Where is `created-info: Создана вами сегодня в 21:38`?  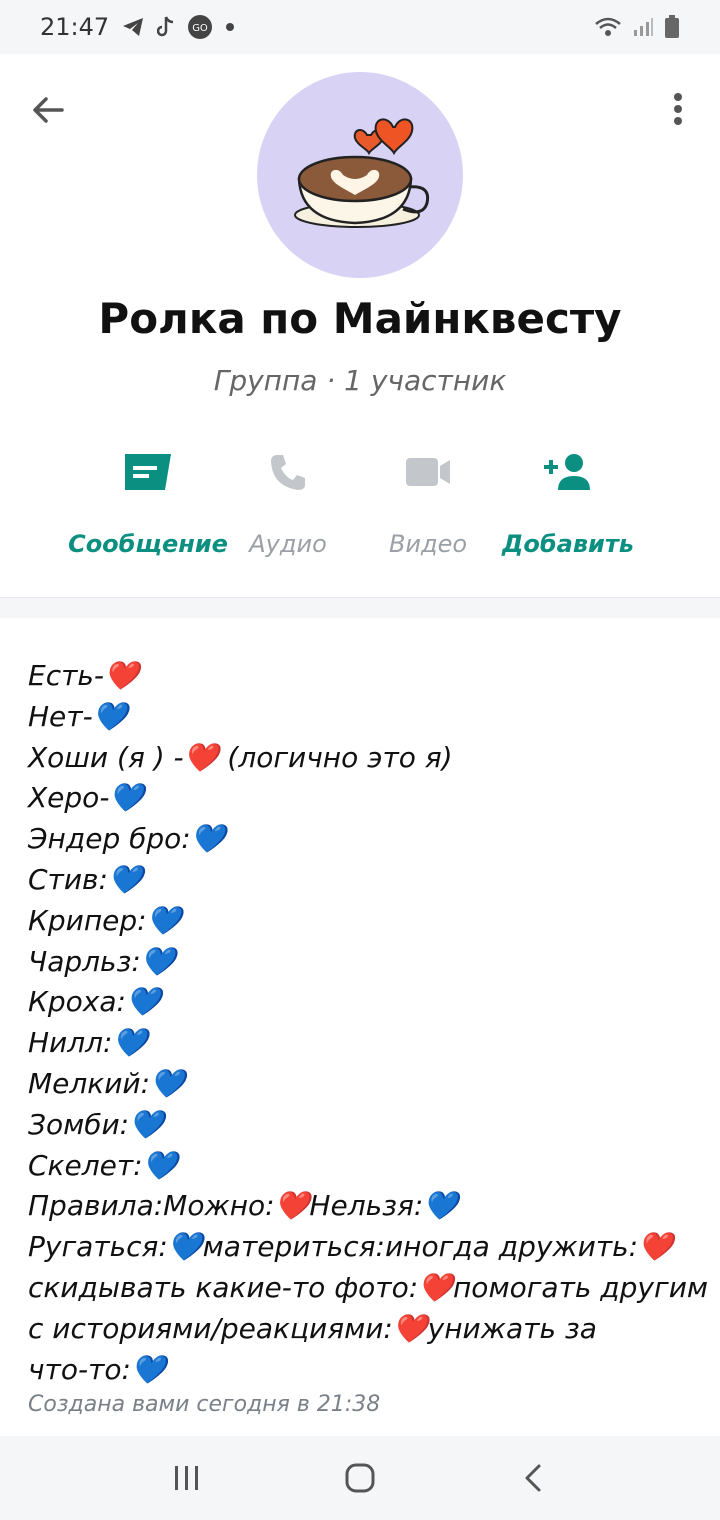
created-info: Создана вами сегодня в 21:38 is located at coordinates (204, 1404).